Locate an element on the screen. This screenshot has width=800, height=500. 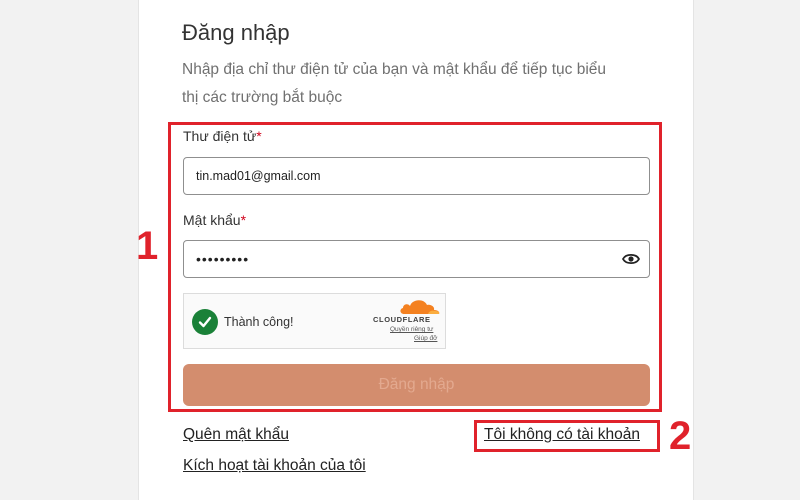
annotation-marker-1: 1 is located at coordinates (147, 246).